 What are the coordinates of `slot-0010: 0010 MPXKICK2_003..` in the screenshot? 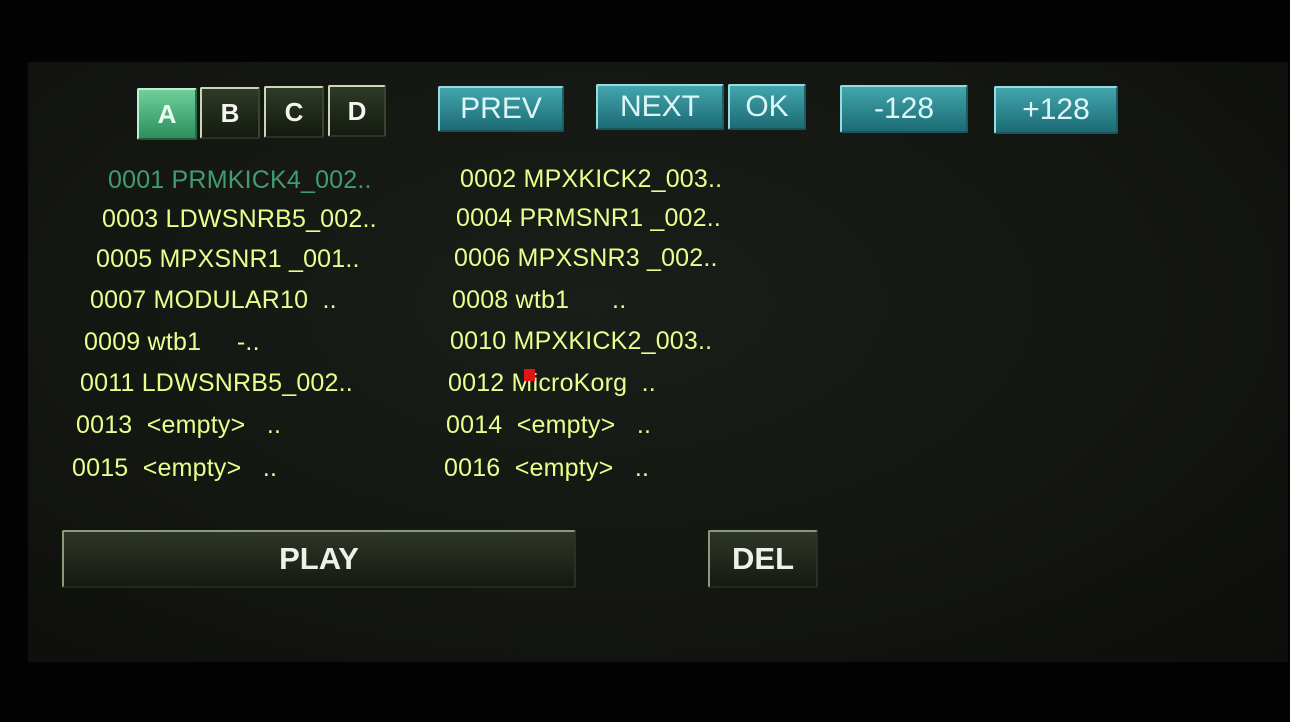 It's located at (581, 341).